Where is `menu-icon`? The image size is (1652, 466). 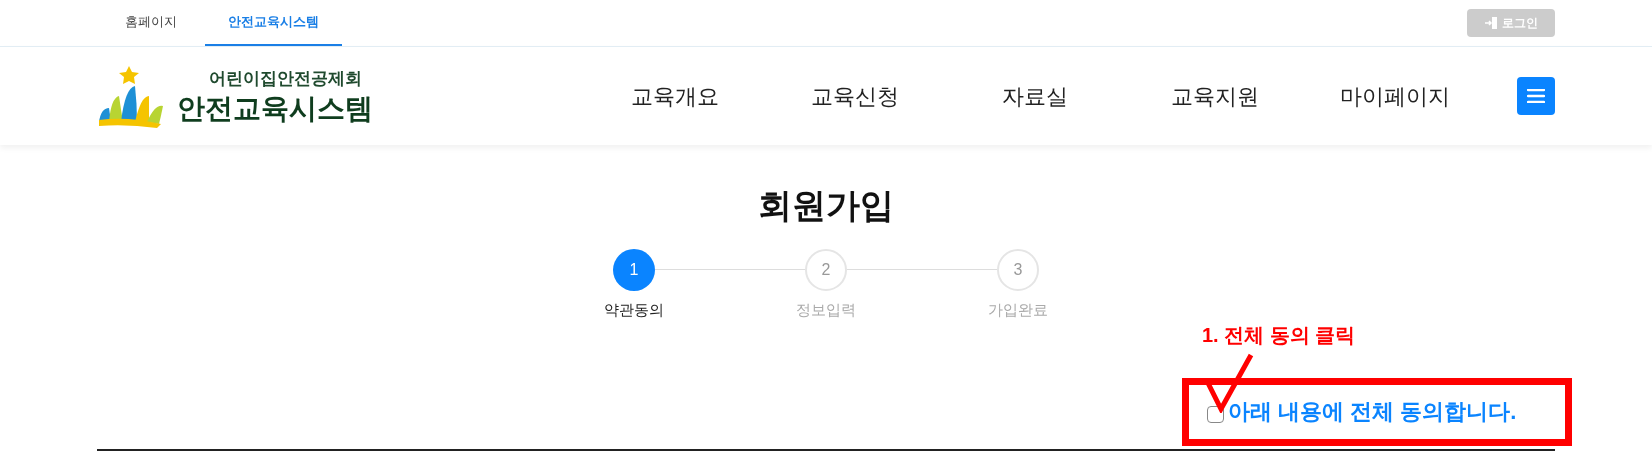
menu-icon is located at coordinates (1536, 96).